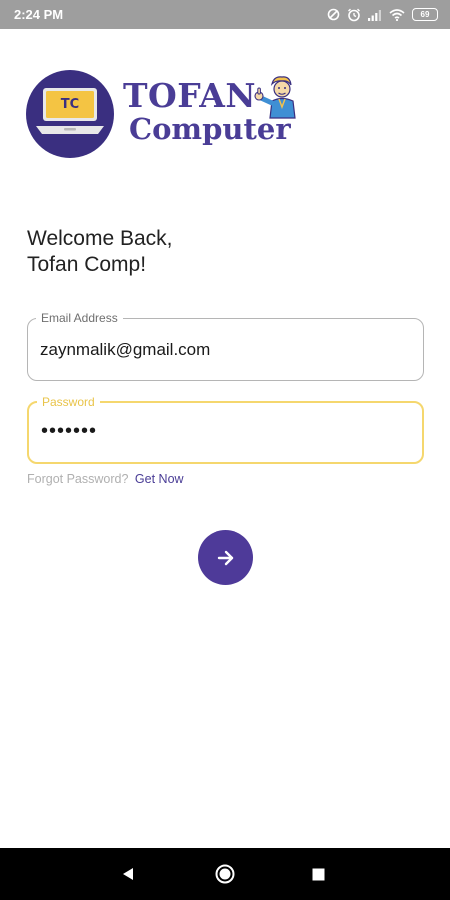 This screenshot has width=450, height=900. I want to click on status-bar: 2:24 PM 69, so click(225, 14).